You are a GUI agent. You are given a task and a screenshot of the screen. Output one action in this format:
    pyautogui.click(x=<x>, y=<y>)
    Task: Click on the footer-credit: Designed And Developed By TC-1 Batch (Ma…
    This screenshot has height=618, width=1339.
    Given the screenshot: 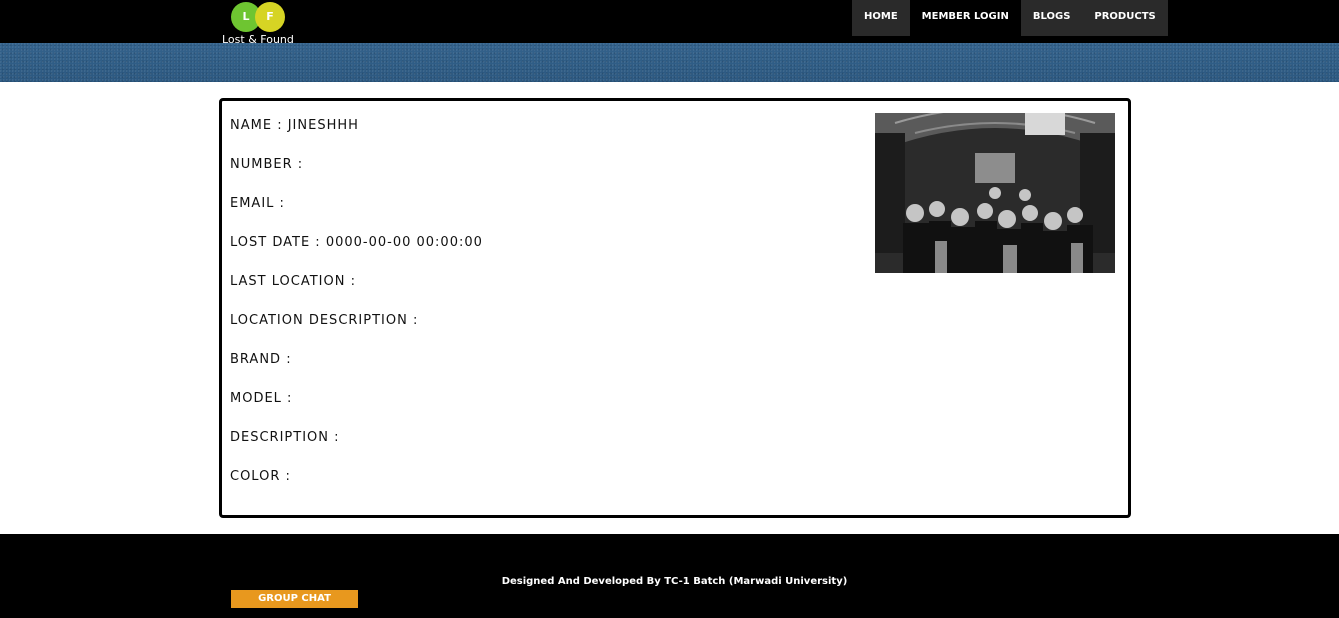 What is the action you would take?
    pyautogui.click(x=674, y=581)
    